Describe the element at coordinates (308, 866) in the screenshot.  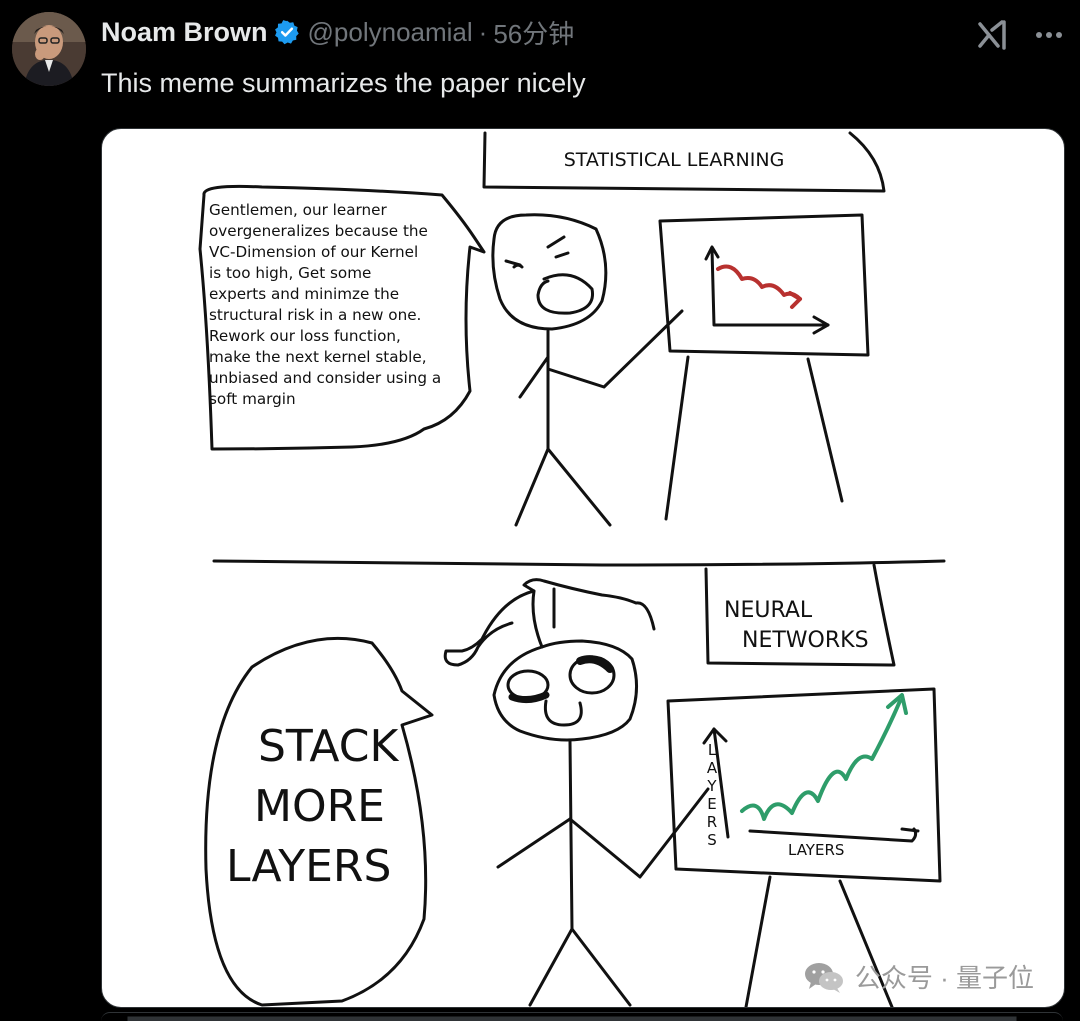
I see `bottom-speech-line: LAYERS` at that location.